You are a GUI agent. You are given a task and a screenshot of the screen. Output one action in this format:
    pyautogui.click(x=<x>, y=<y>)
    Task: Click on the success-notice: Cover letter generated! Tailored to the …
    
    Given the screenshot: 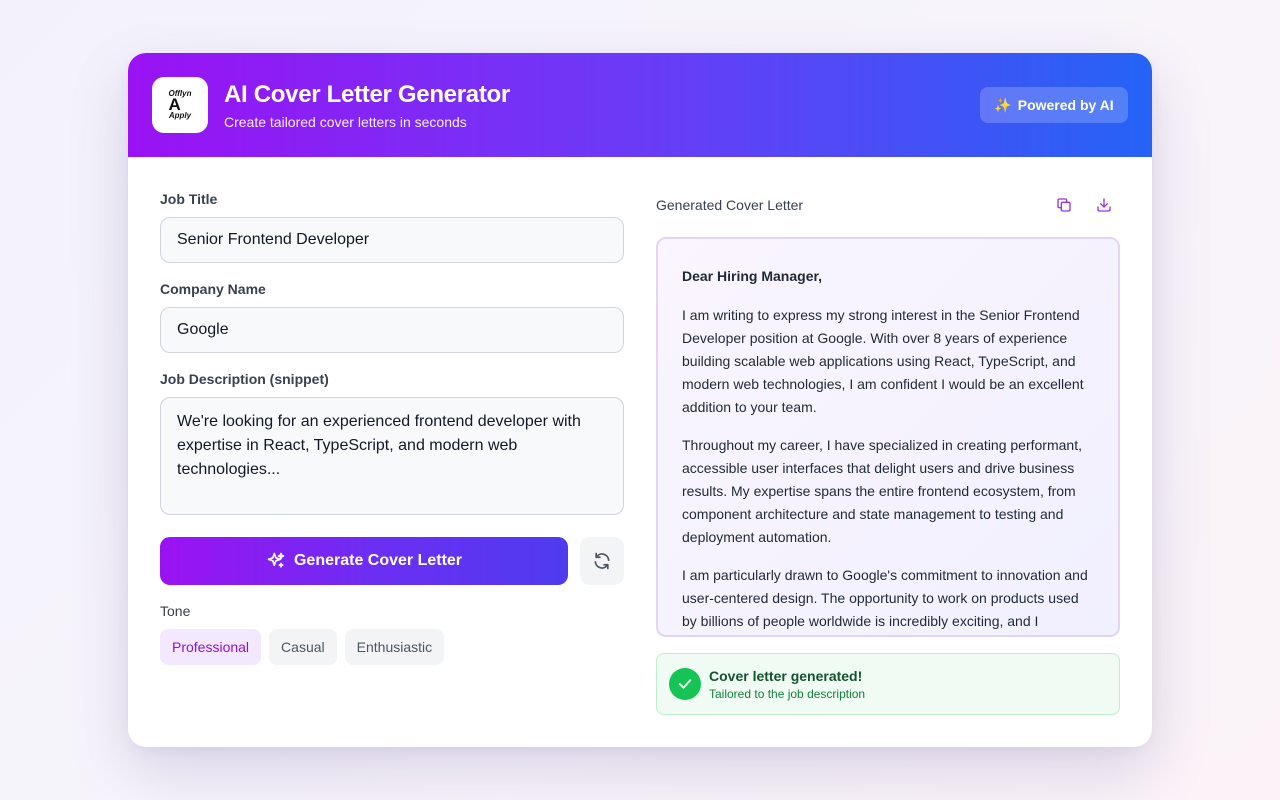 What is the action you would take?
    pyautogui.click(x=888, y=684)
    